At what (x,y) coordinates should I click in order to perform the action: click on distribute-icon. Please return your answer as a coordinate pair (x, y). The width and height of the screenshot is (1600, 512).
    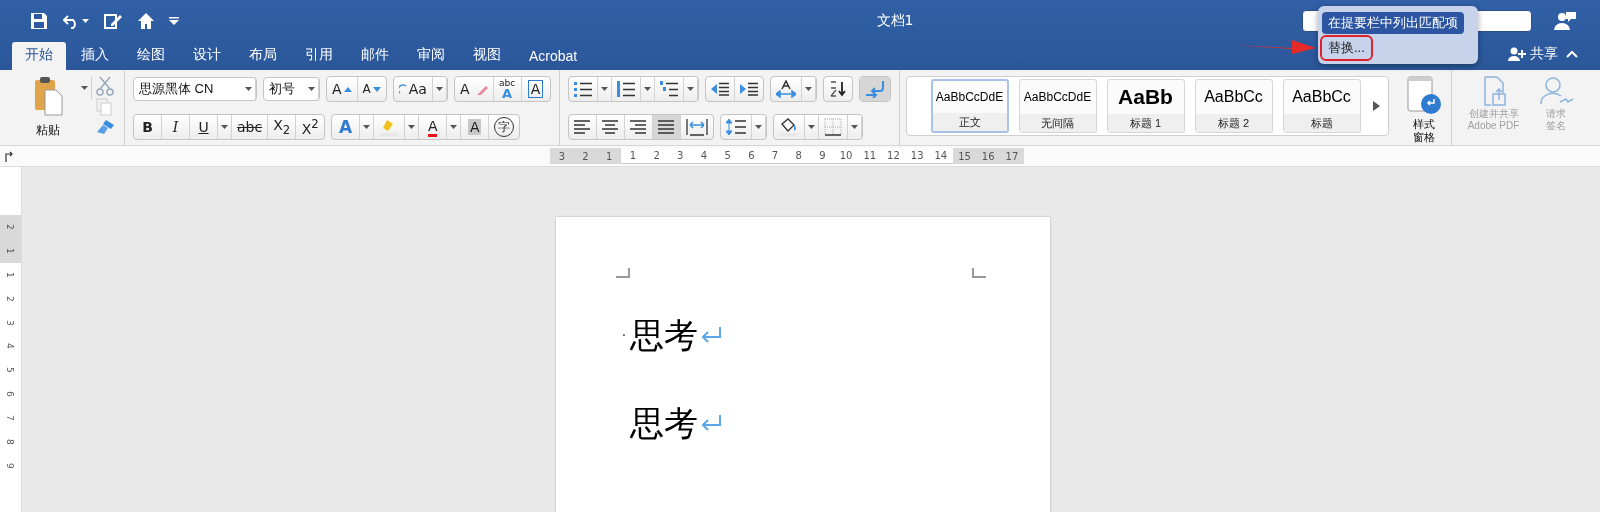
    Looking at the image, I should click on (696, 127).